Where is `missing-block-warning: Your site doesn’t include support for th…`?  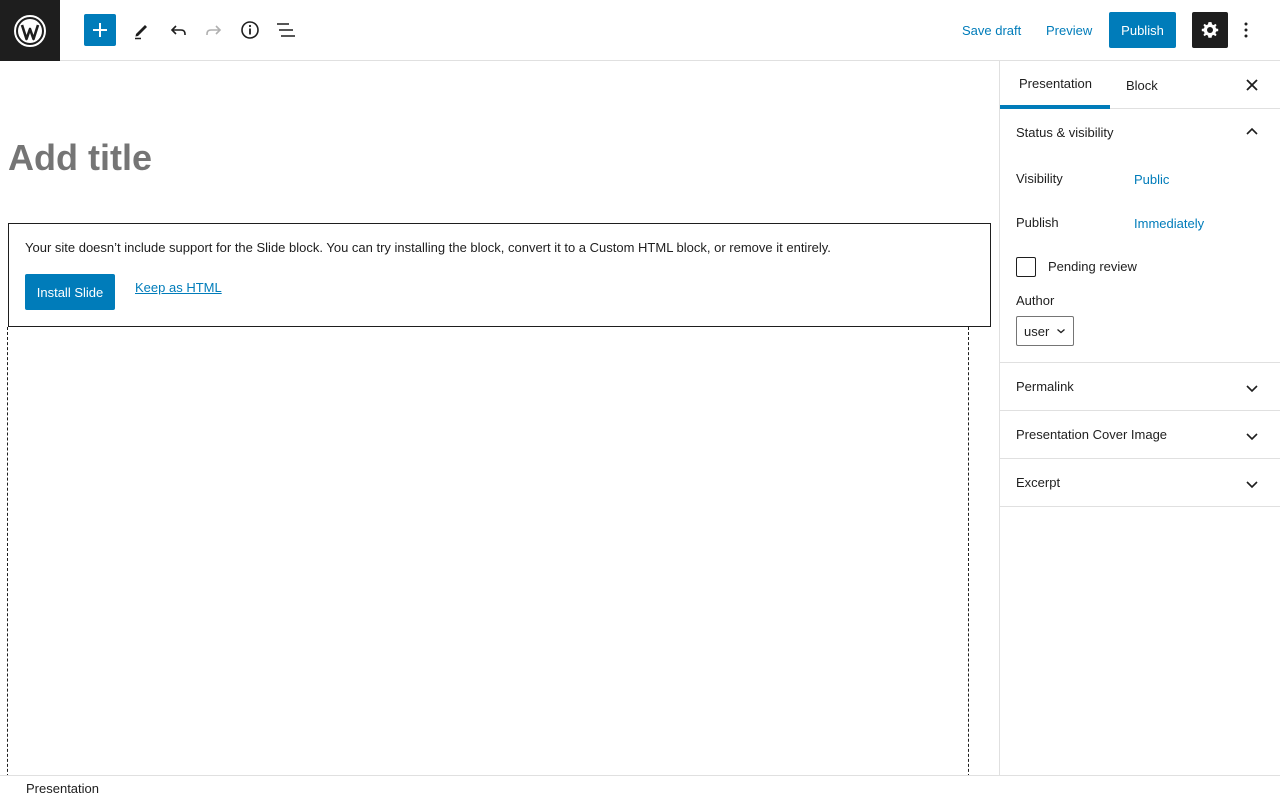 missing-block-warning: Your site doesn’t include support for th… is located at coordinates (499, 275).